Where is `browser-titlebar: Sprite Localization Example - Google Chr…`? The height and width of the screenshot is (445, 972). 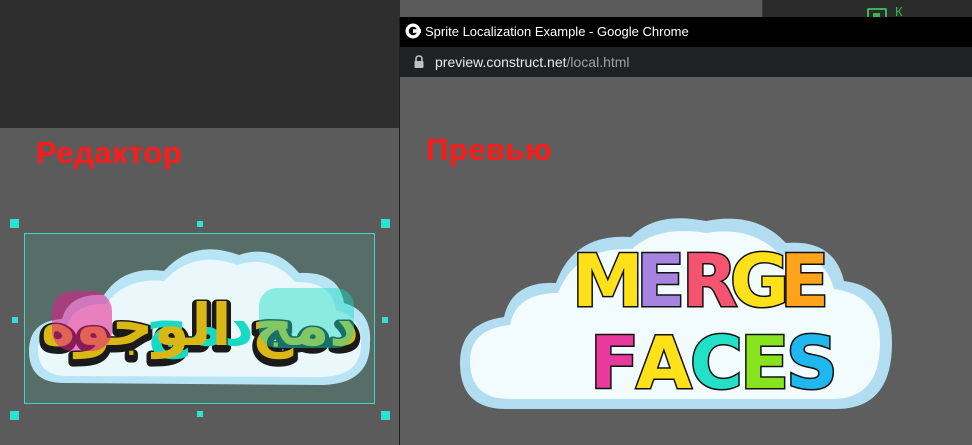
browser-titlebar: Sprite Localization Example - Google Chr… is located at coordinates (686, 32).